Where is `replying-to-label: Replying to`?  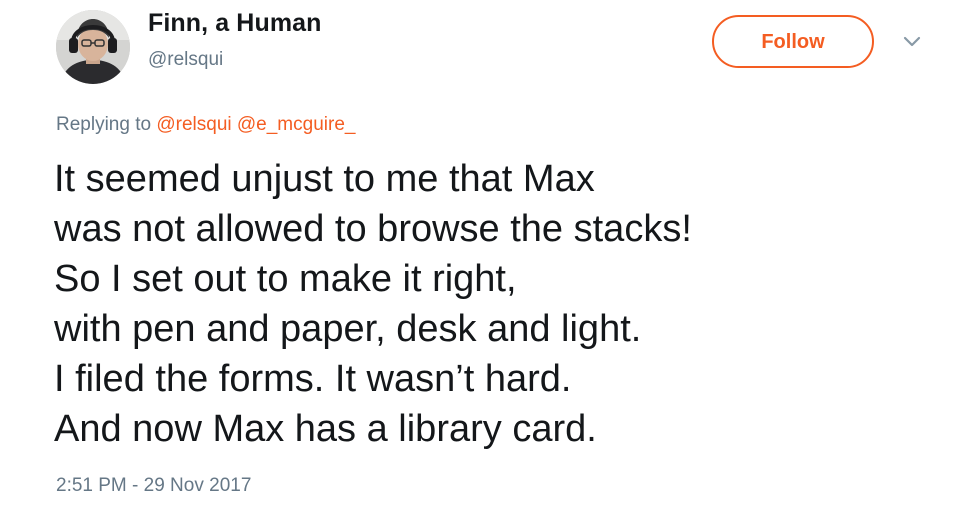
replying-to-label: Replying to is located at coordinates (104, 124).